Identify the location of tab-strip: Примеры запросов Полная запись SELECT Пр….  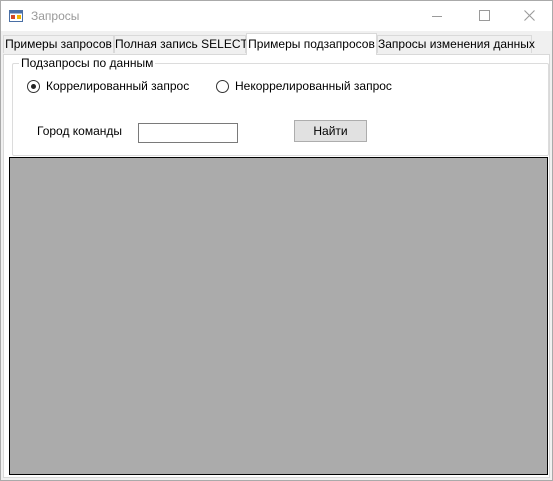
(277, 44).